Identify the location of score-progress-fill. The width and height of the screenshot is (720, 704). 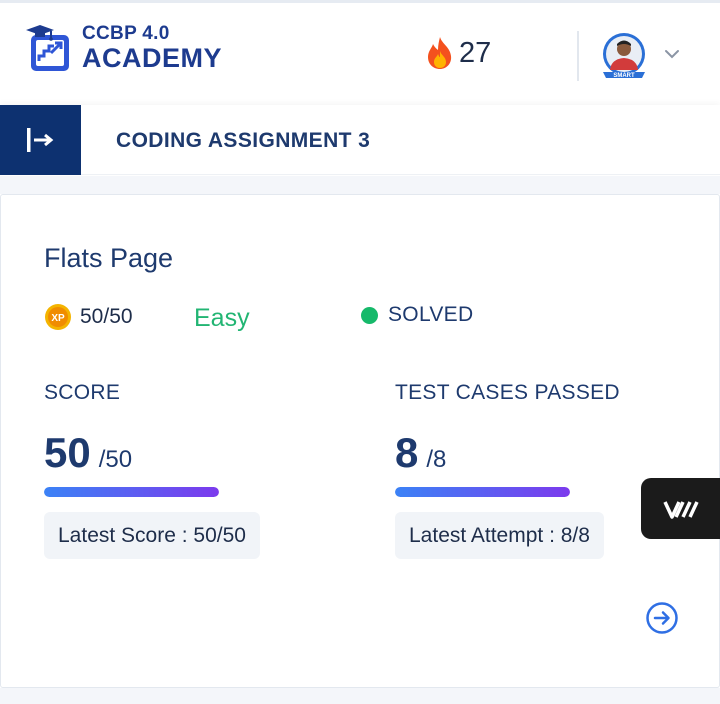
(131, 492).